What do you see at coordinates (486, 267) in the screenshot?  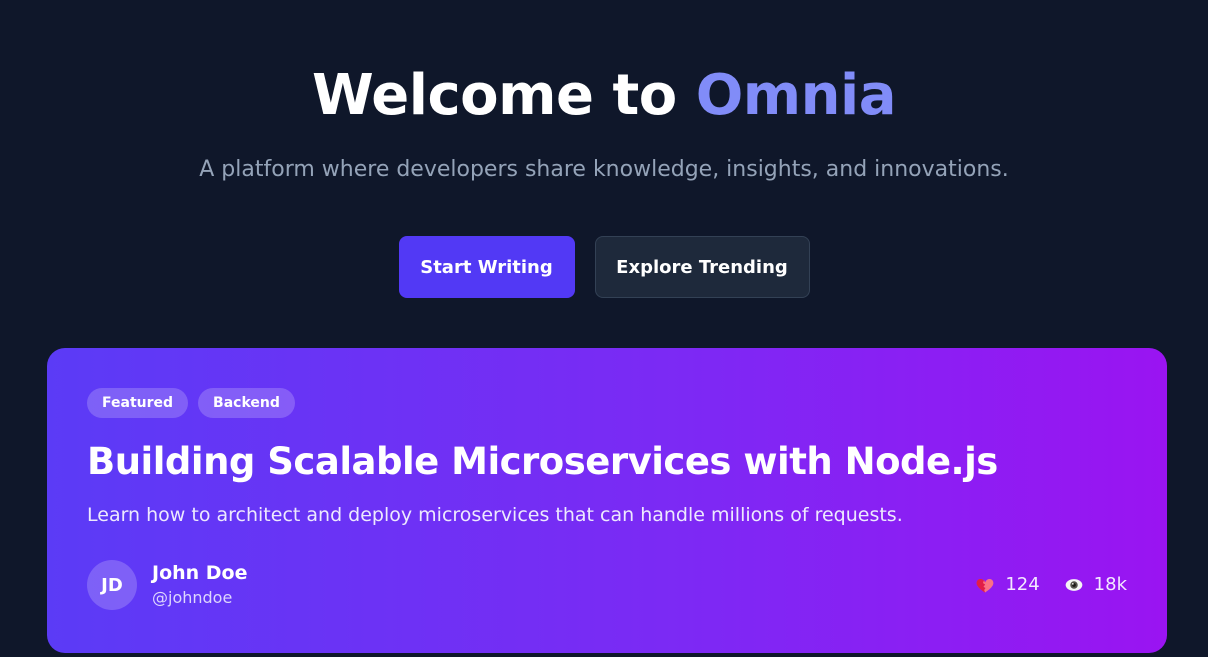 I see `start-writing-button: Start Writing` at bounding box center [486, 267].